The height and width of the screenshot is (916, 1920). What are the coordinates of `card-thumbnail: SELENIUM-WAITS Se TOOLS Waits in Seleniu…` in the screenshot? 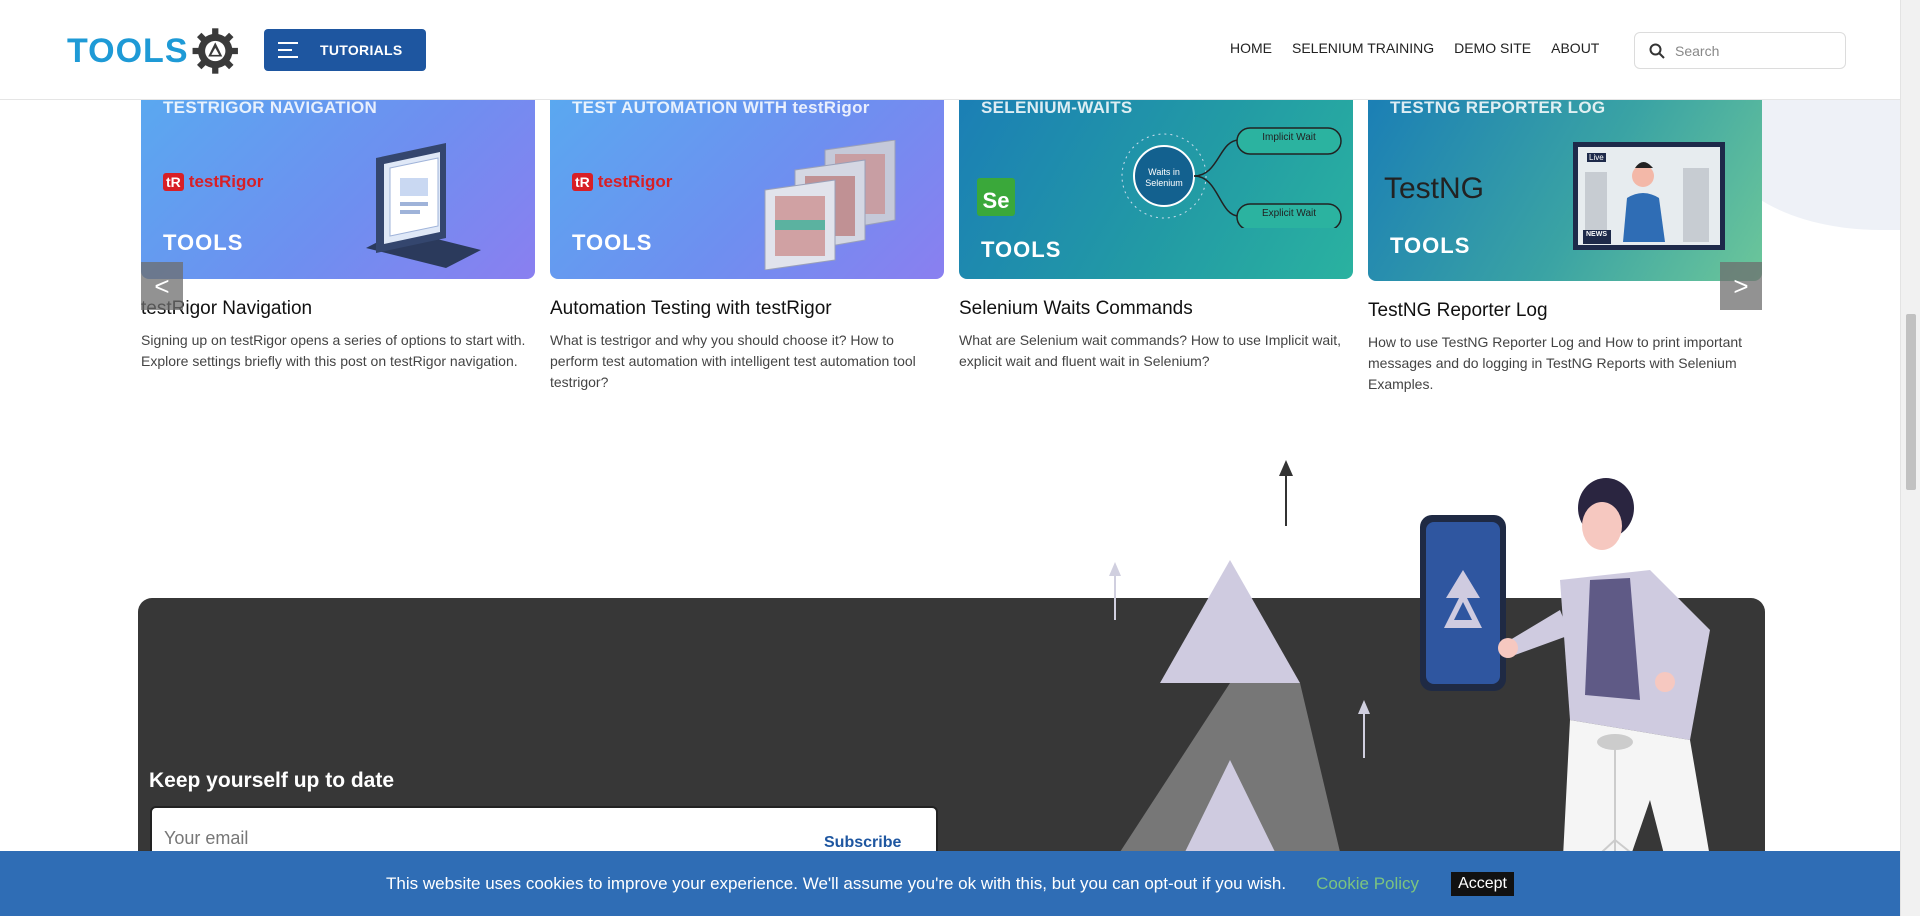 It's located at (1156, 189).